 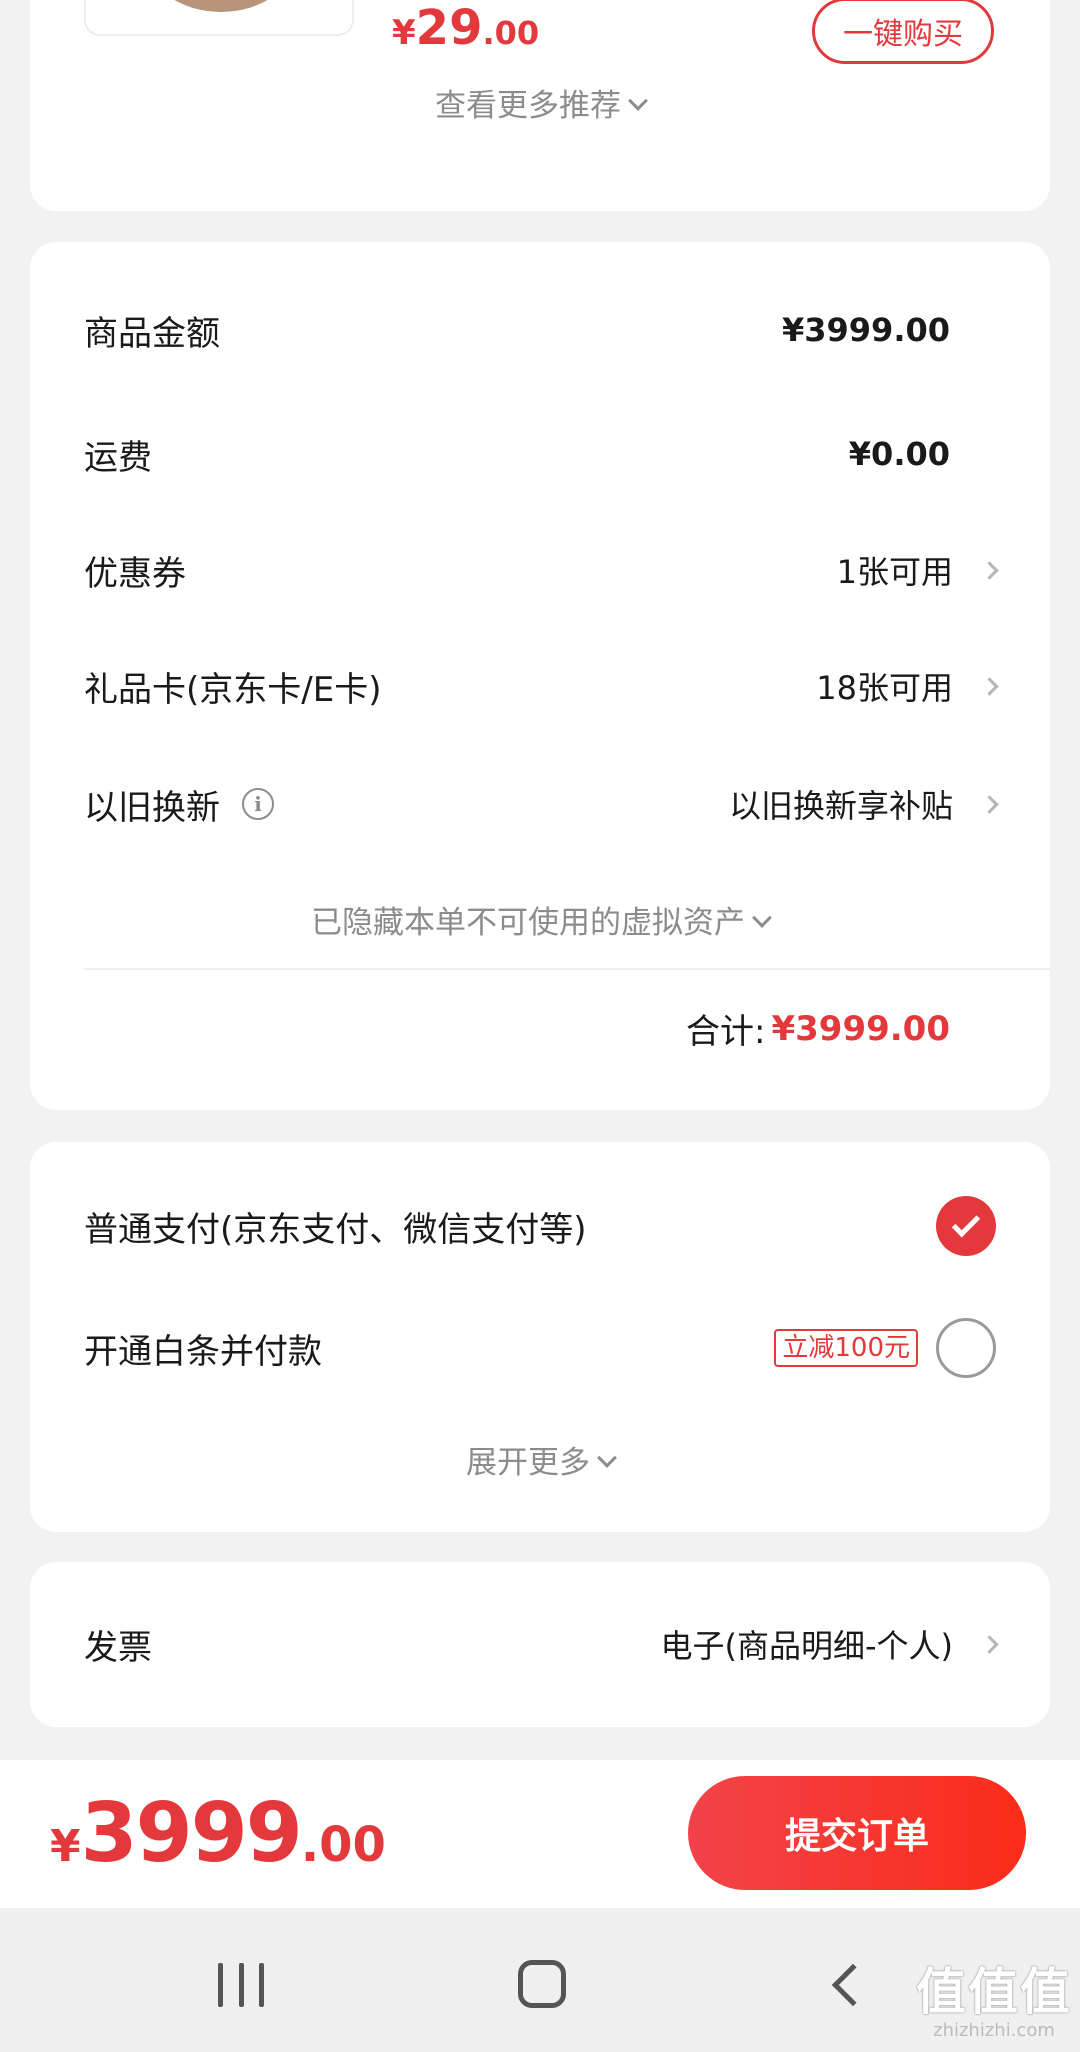 What do you see at coordinates (899, 454) in the screenshot?
I see `shipping-value: ¥0.00` at bounding box center [899, 454].